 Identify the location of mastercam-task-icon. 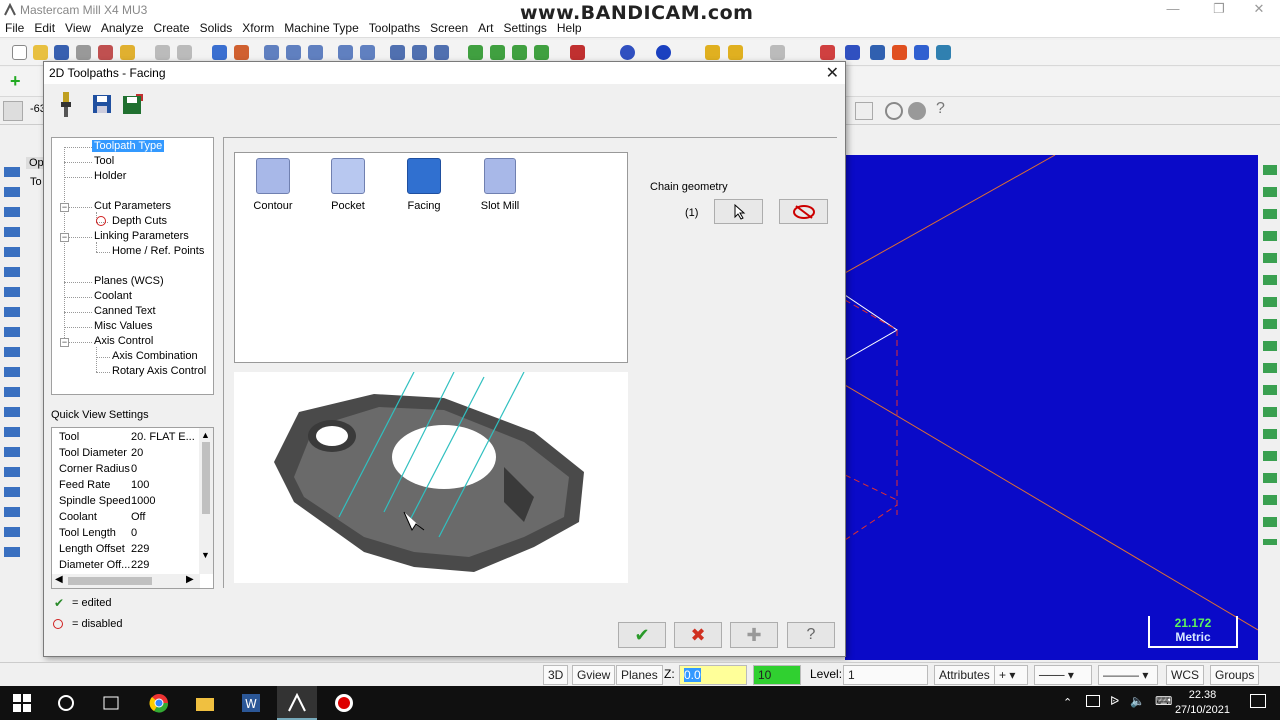
(297, 703).